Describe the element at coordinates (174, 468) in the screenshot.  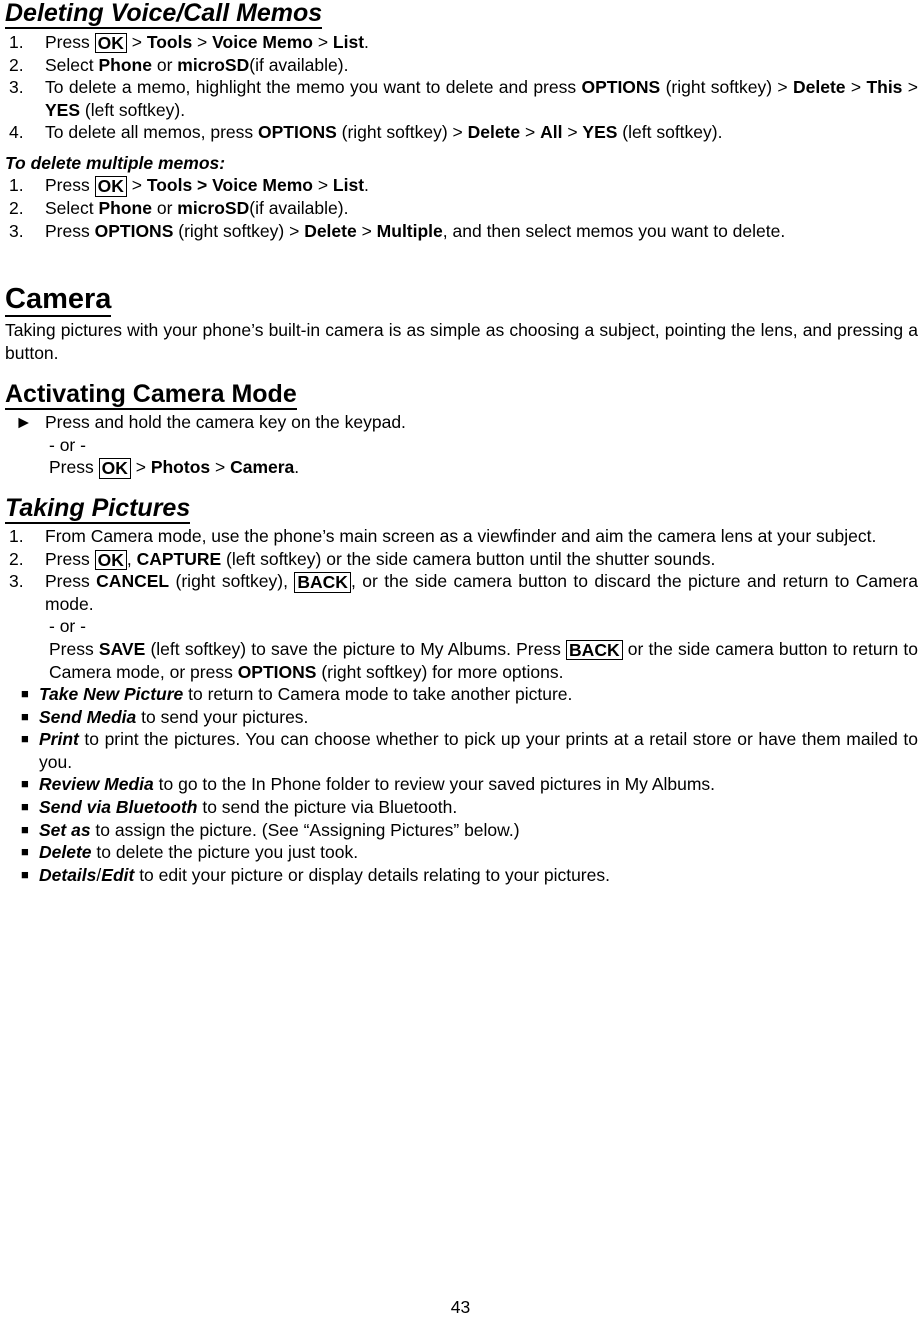
I see `activating-press-text: Press OK > Photos > Camera.` at that location.